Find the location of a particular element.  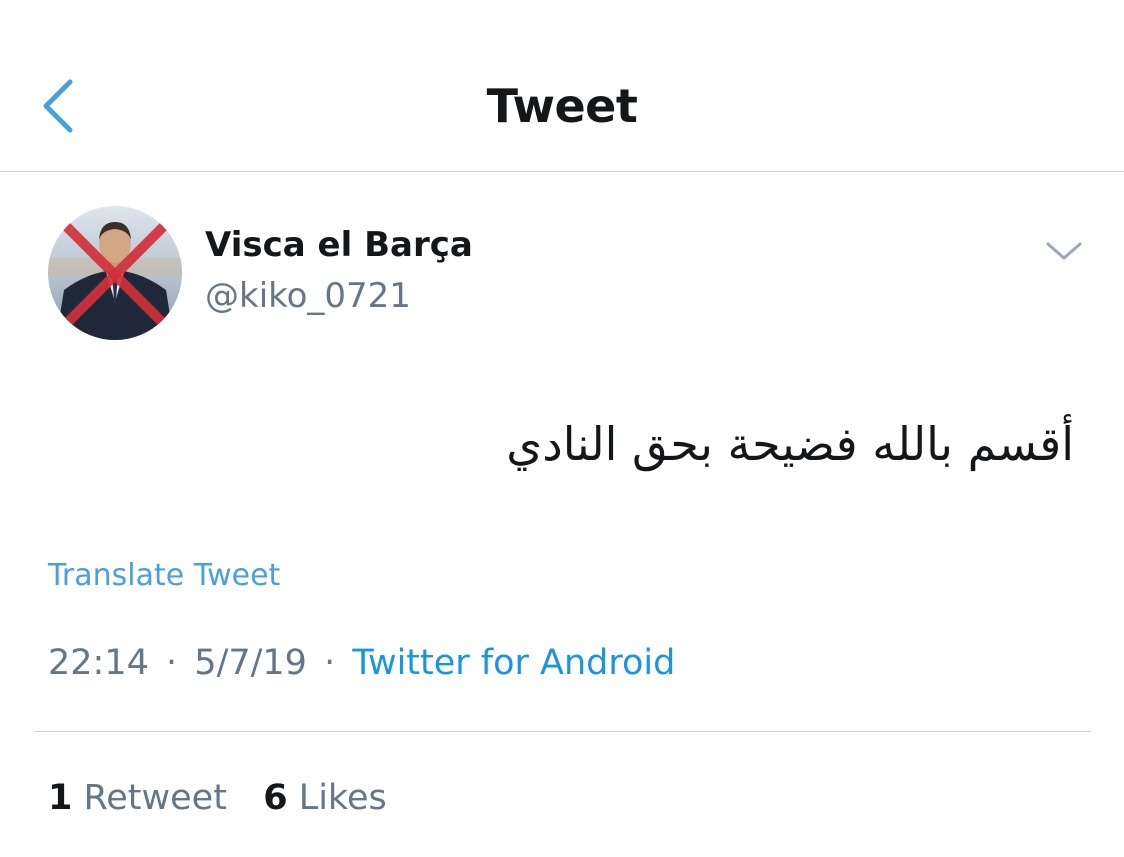

likes-count: 6 is located at coordinates (275, 798).